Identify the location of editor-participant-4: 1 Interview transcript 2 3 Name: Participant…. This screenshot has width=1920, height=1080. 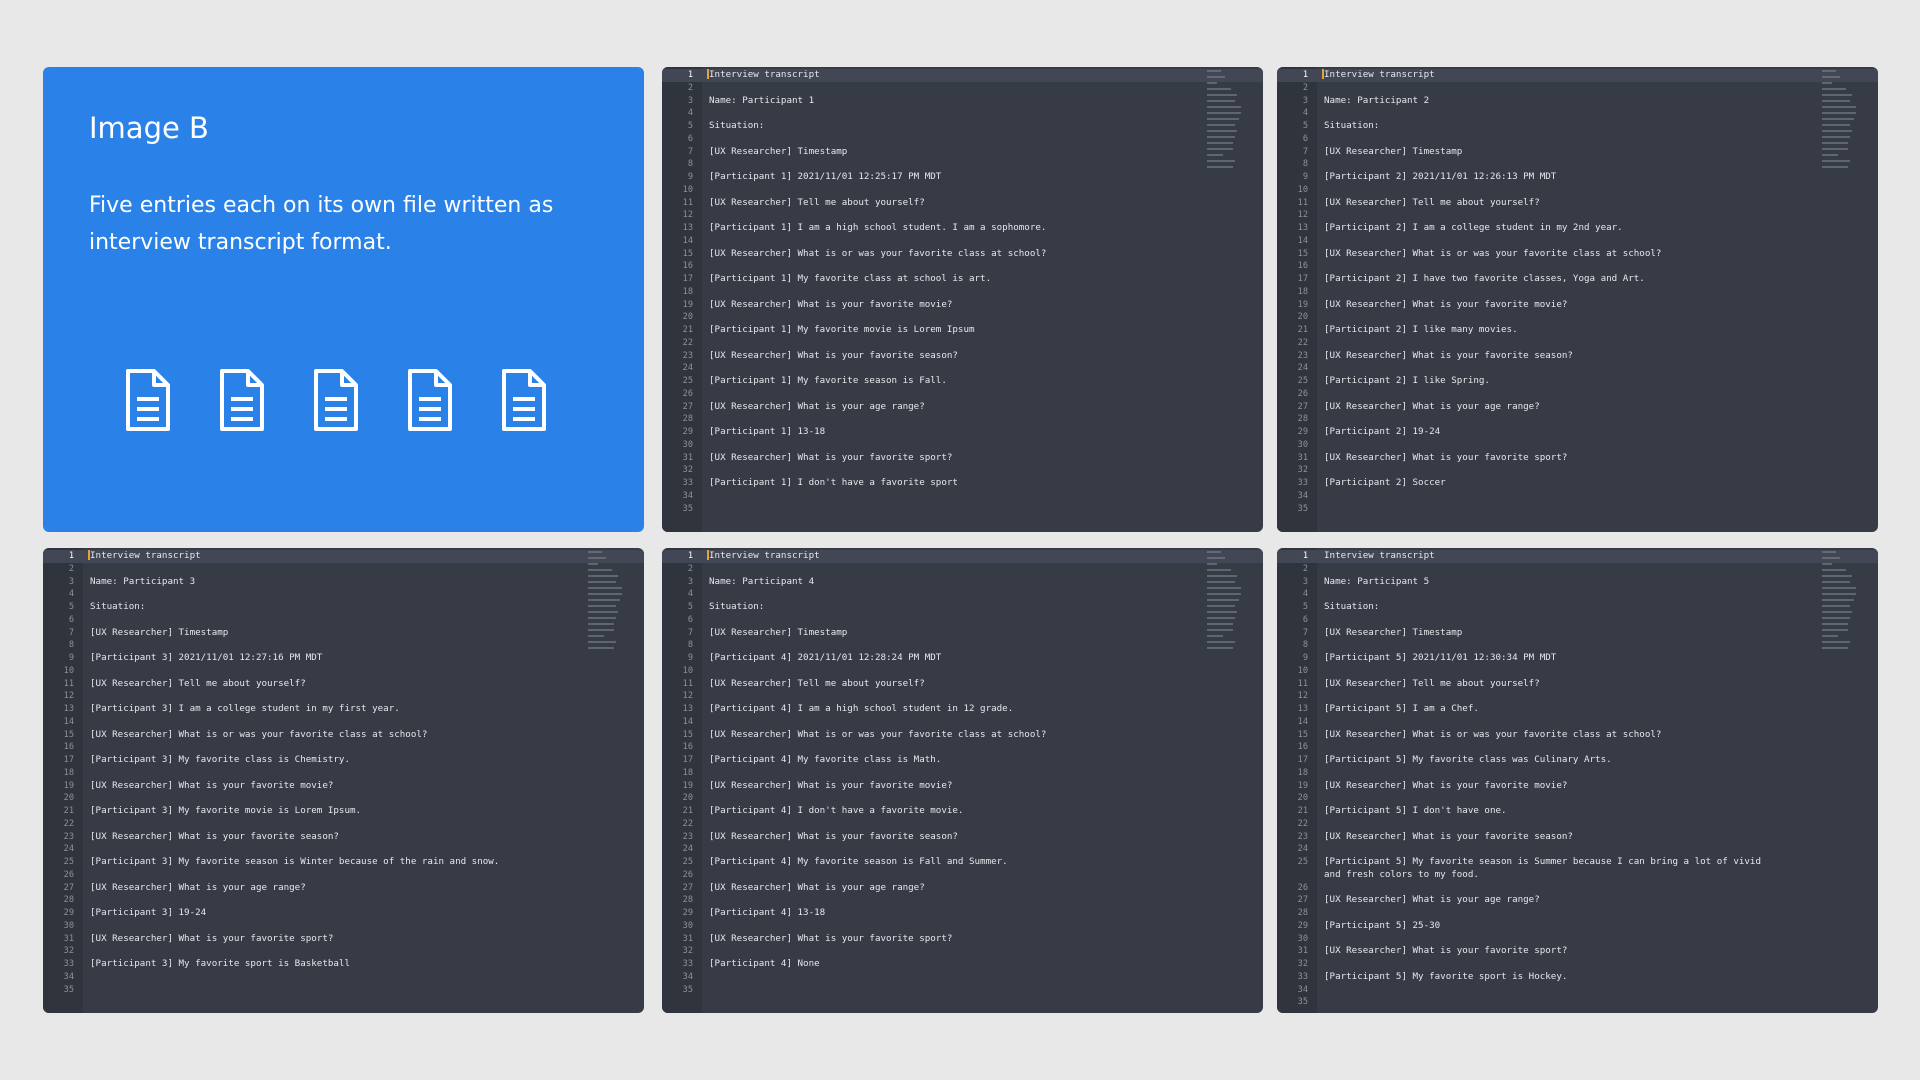
(962, 780).